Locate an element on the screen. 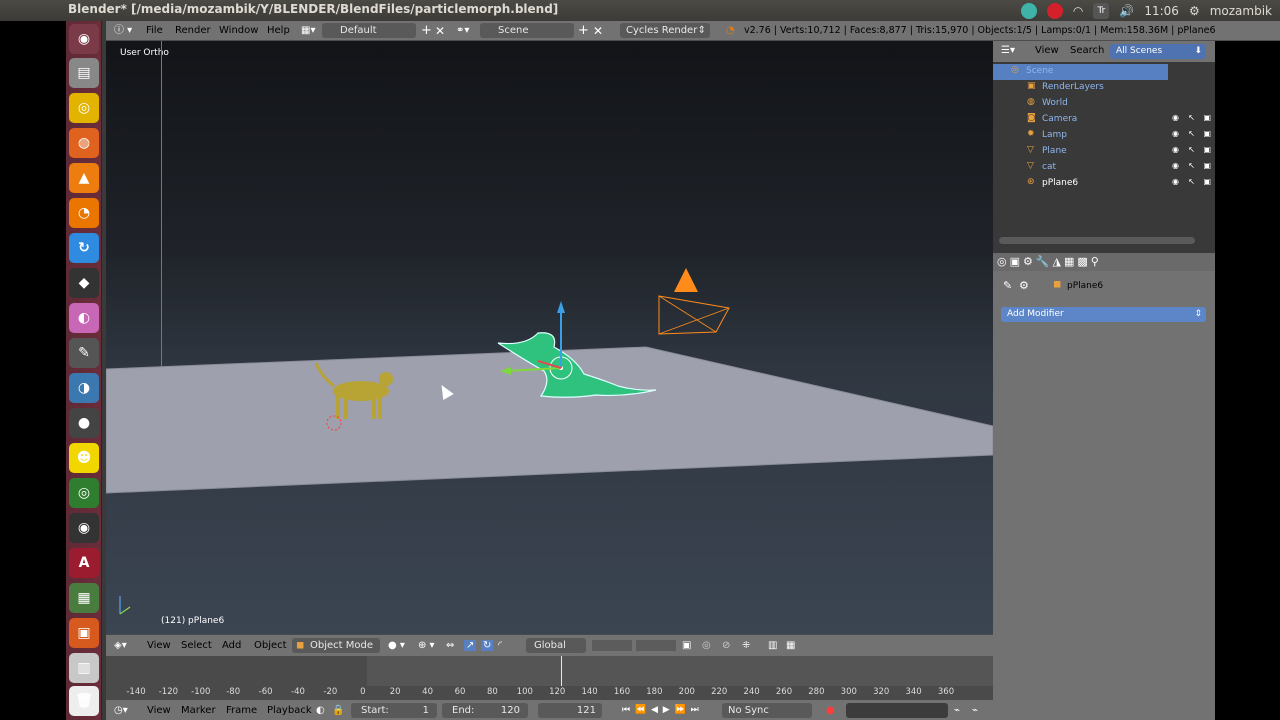 Image resolution: width=1280 pixels, height=720 pixels. menu-window: Window is located at coordinates (238, 31).